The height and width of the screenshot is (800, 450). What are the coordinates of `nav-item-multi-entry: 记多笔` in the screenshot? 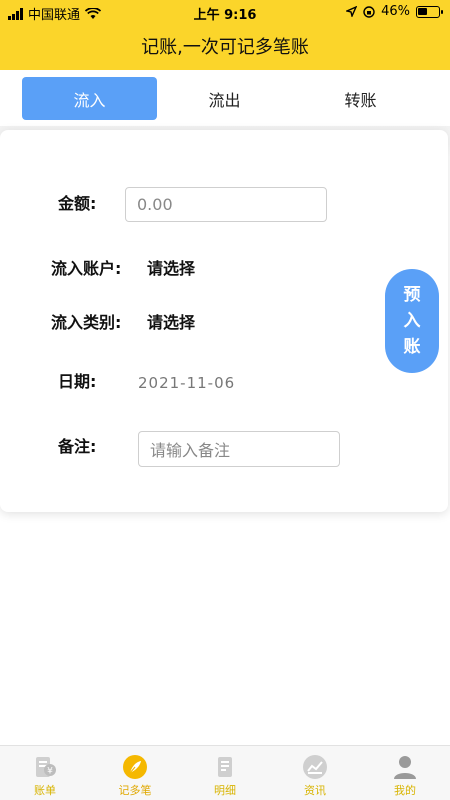 It's located at (135, 773).